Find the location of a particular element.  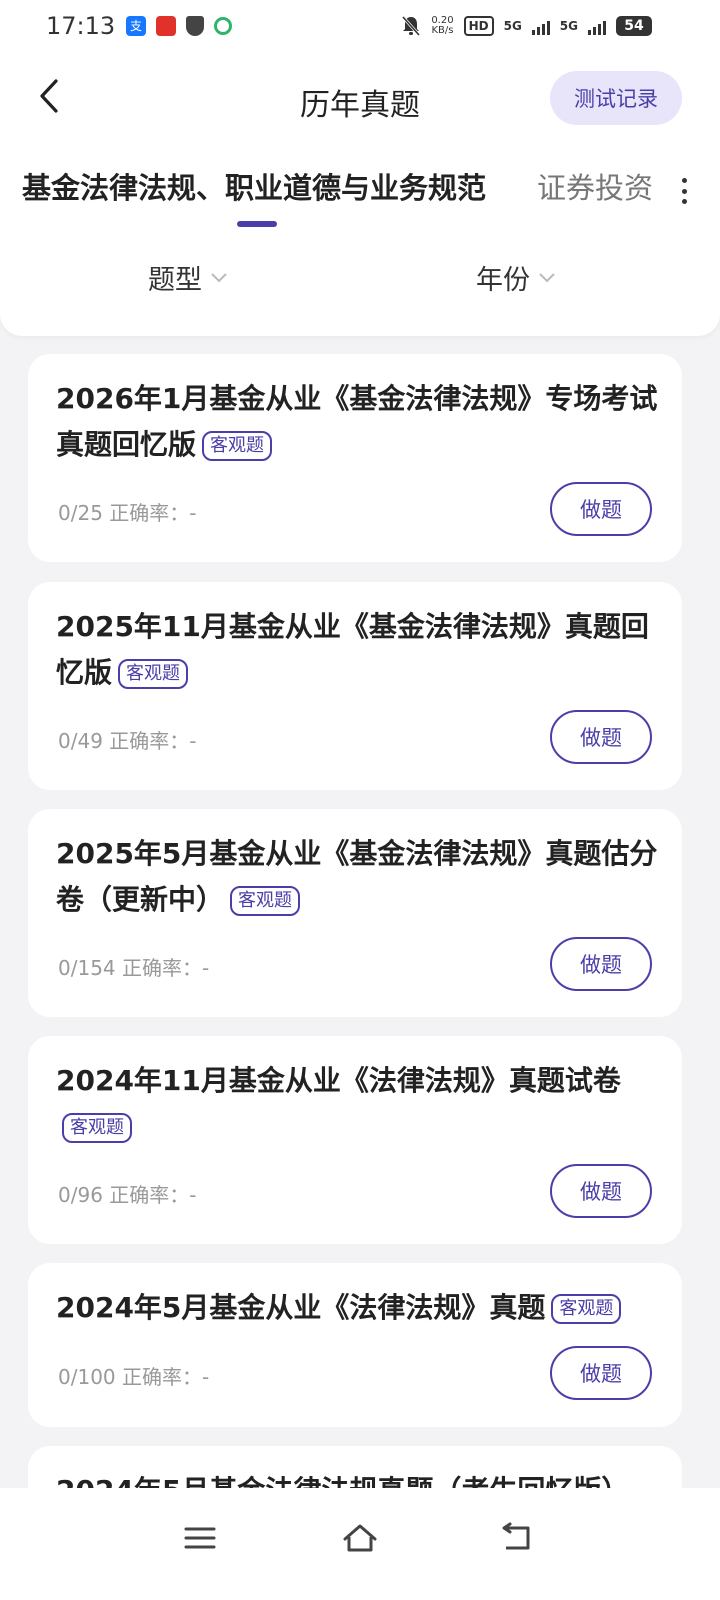

status-bar: 17:13 支 0.20 KB/s HD 5G 5G 54 is located at coordinates (360, 28).